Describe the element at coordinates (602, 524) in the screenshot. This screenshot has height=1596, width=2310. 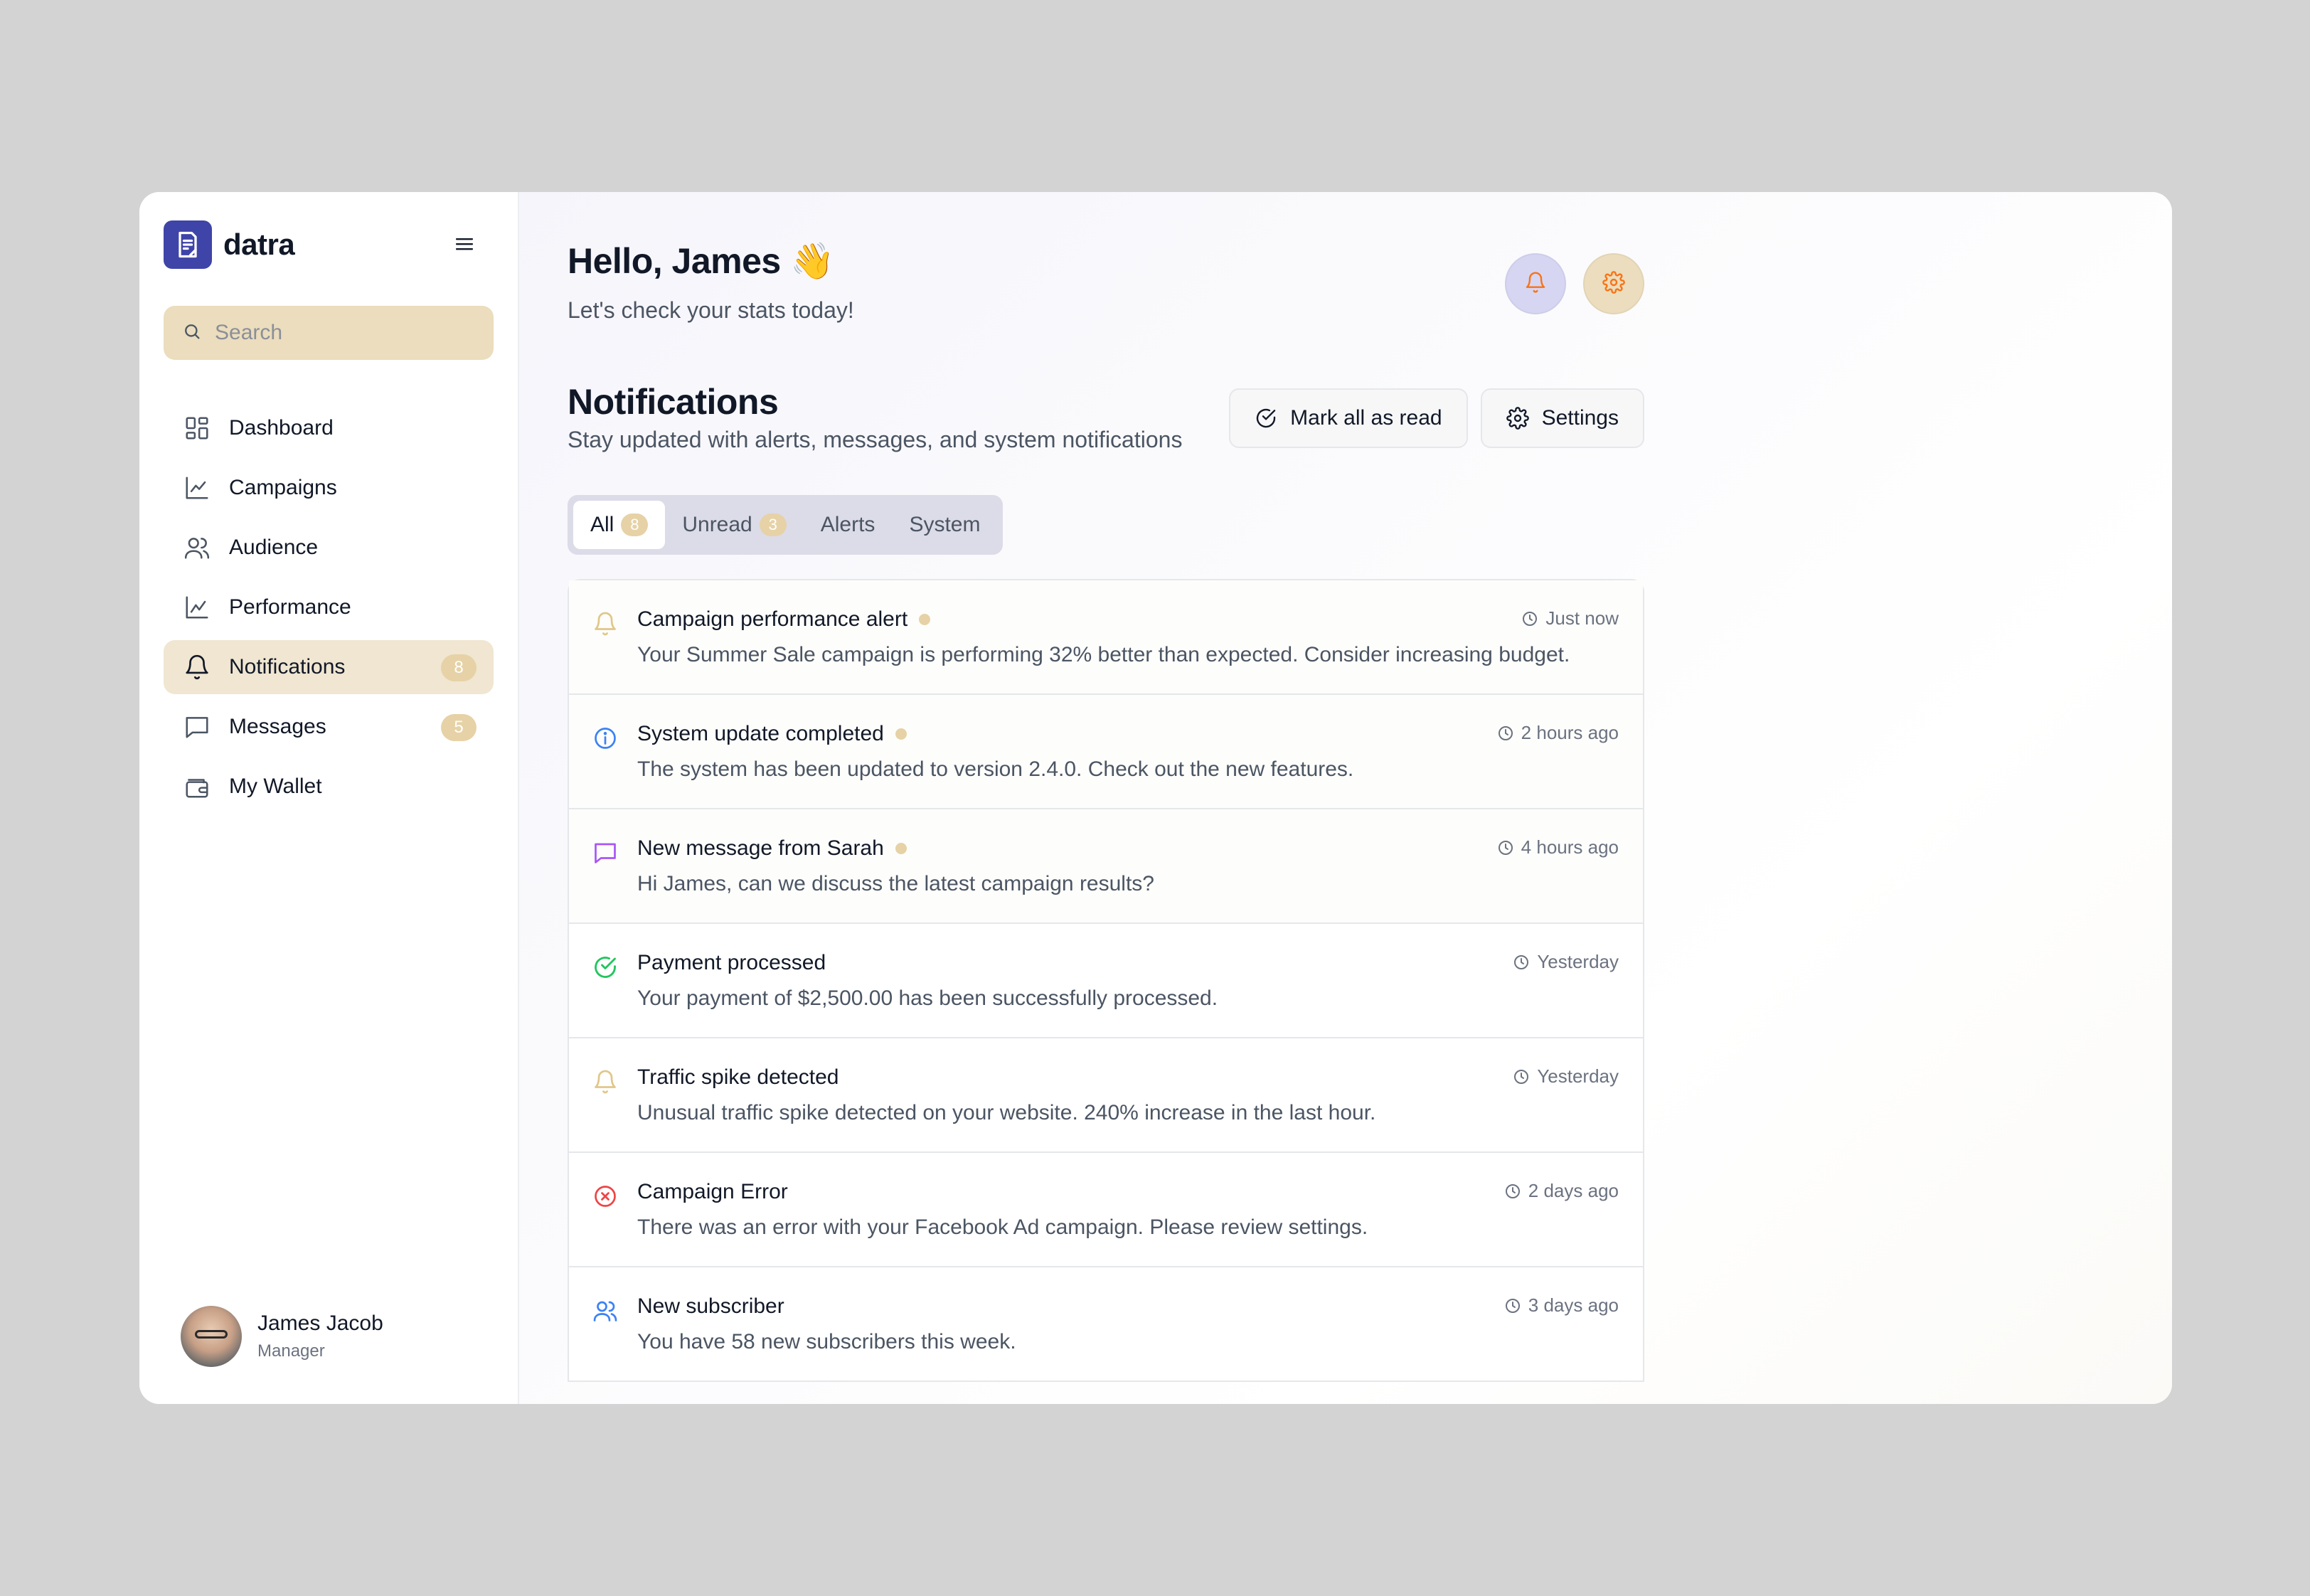
I see `tab-label: All` at that location.